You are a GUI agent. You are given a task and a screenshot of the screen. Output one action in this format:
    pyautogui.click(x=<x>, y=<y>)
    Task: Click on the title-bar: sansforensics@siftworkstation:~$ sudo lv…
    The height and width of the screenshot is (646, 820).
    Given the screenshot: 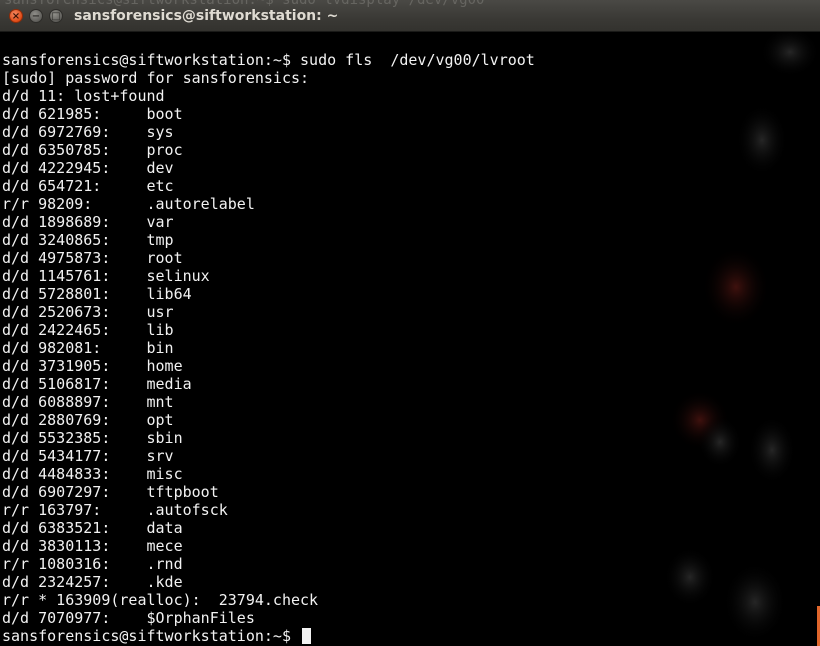 What is the action you would take?
    pyautogui.click(x=410, y=16)
    